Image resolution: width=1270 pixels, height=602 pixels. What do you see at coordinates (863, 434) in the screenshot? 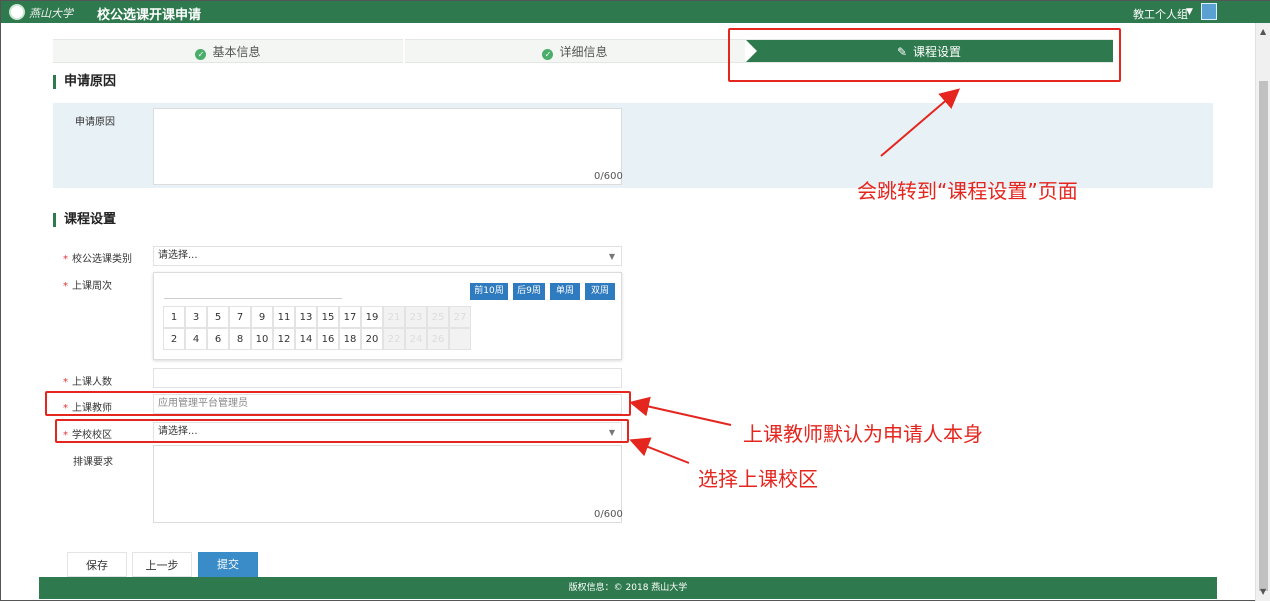
I see `annotation-teacher: 上课教师默认为申请人本身` at bounding box center [863, 434].